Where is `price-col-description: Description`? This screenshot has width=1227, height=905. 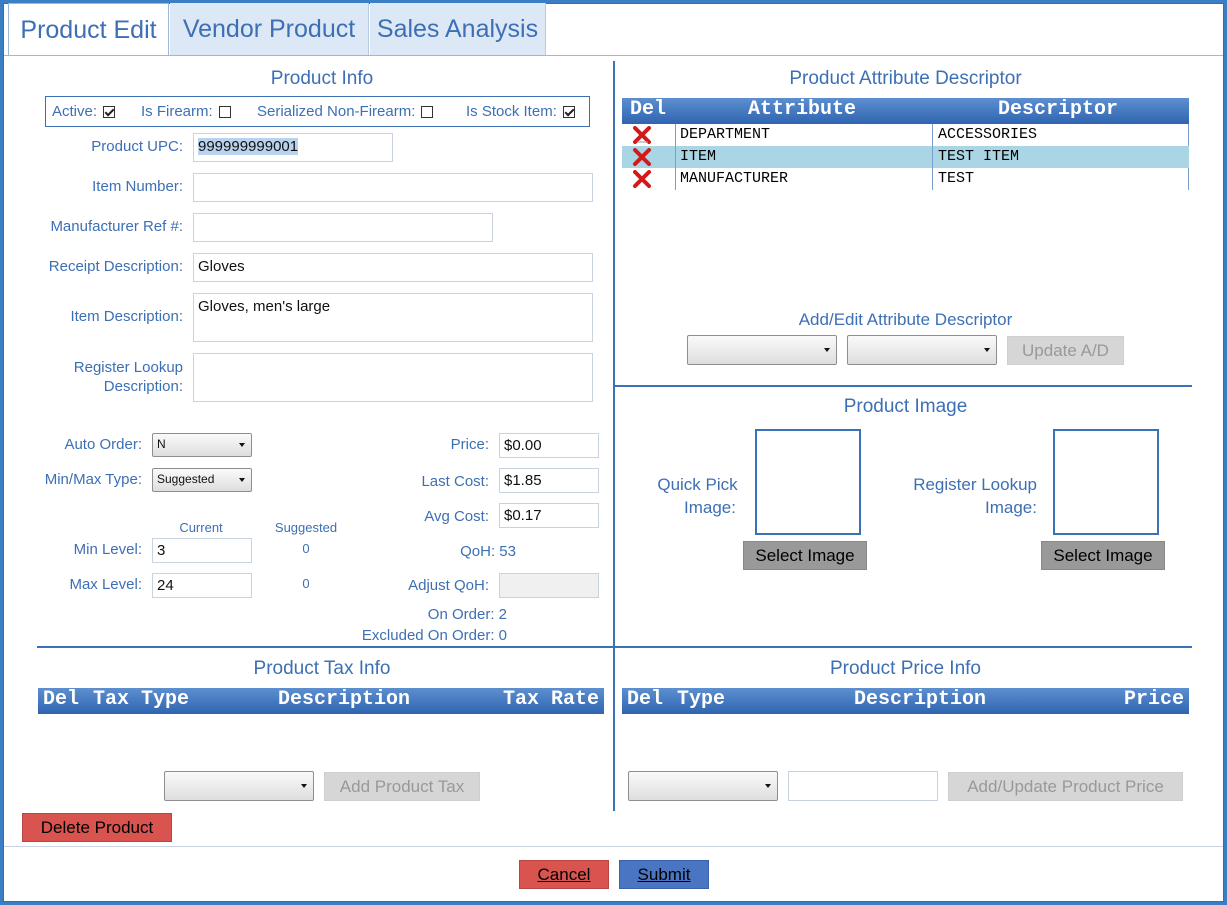 price-col-description: Description is located at coordinates (920, 699).